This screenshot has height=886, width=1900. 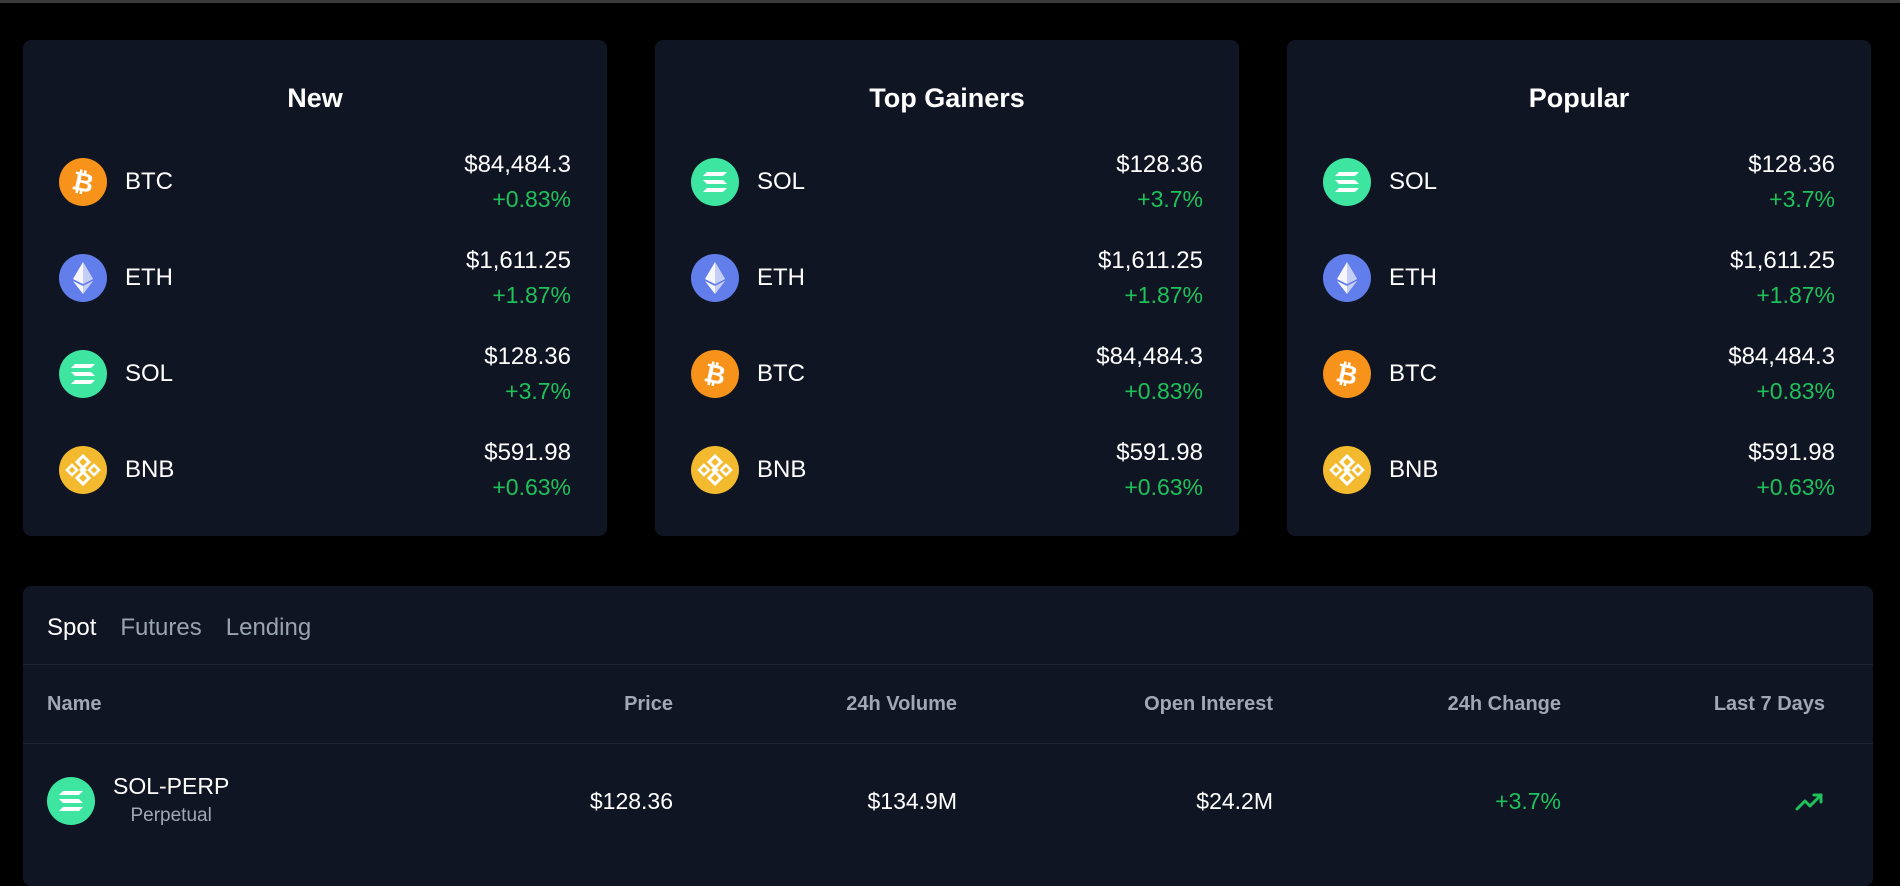 I want to click on window-top-border, so click(x=950, y=1).